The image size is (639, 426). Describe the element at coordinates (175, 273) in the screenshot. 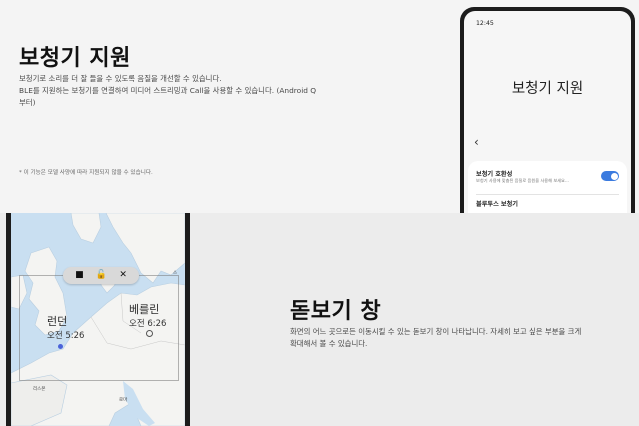

I see `map-label-minor: 스` at that location.